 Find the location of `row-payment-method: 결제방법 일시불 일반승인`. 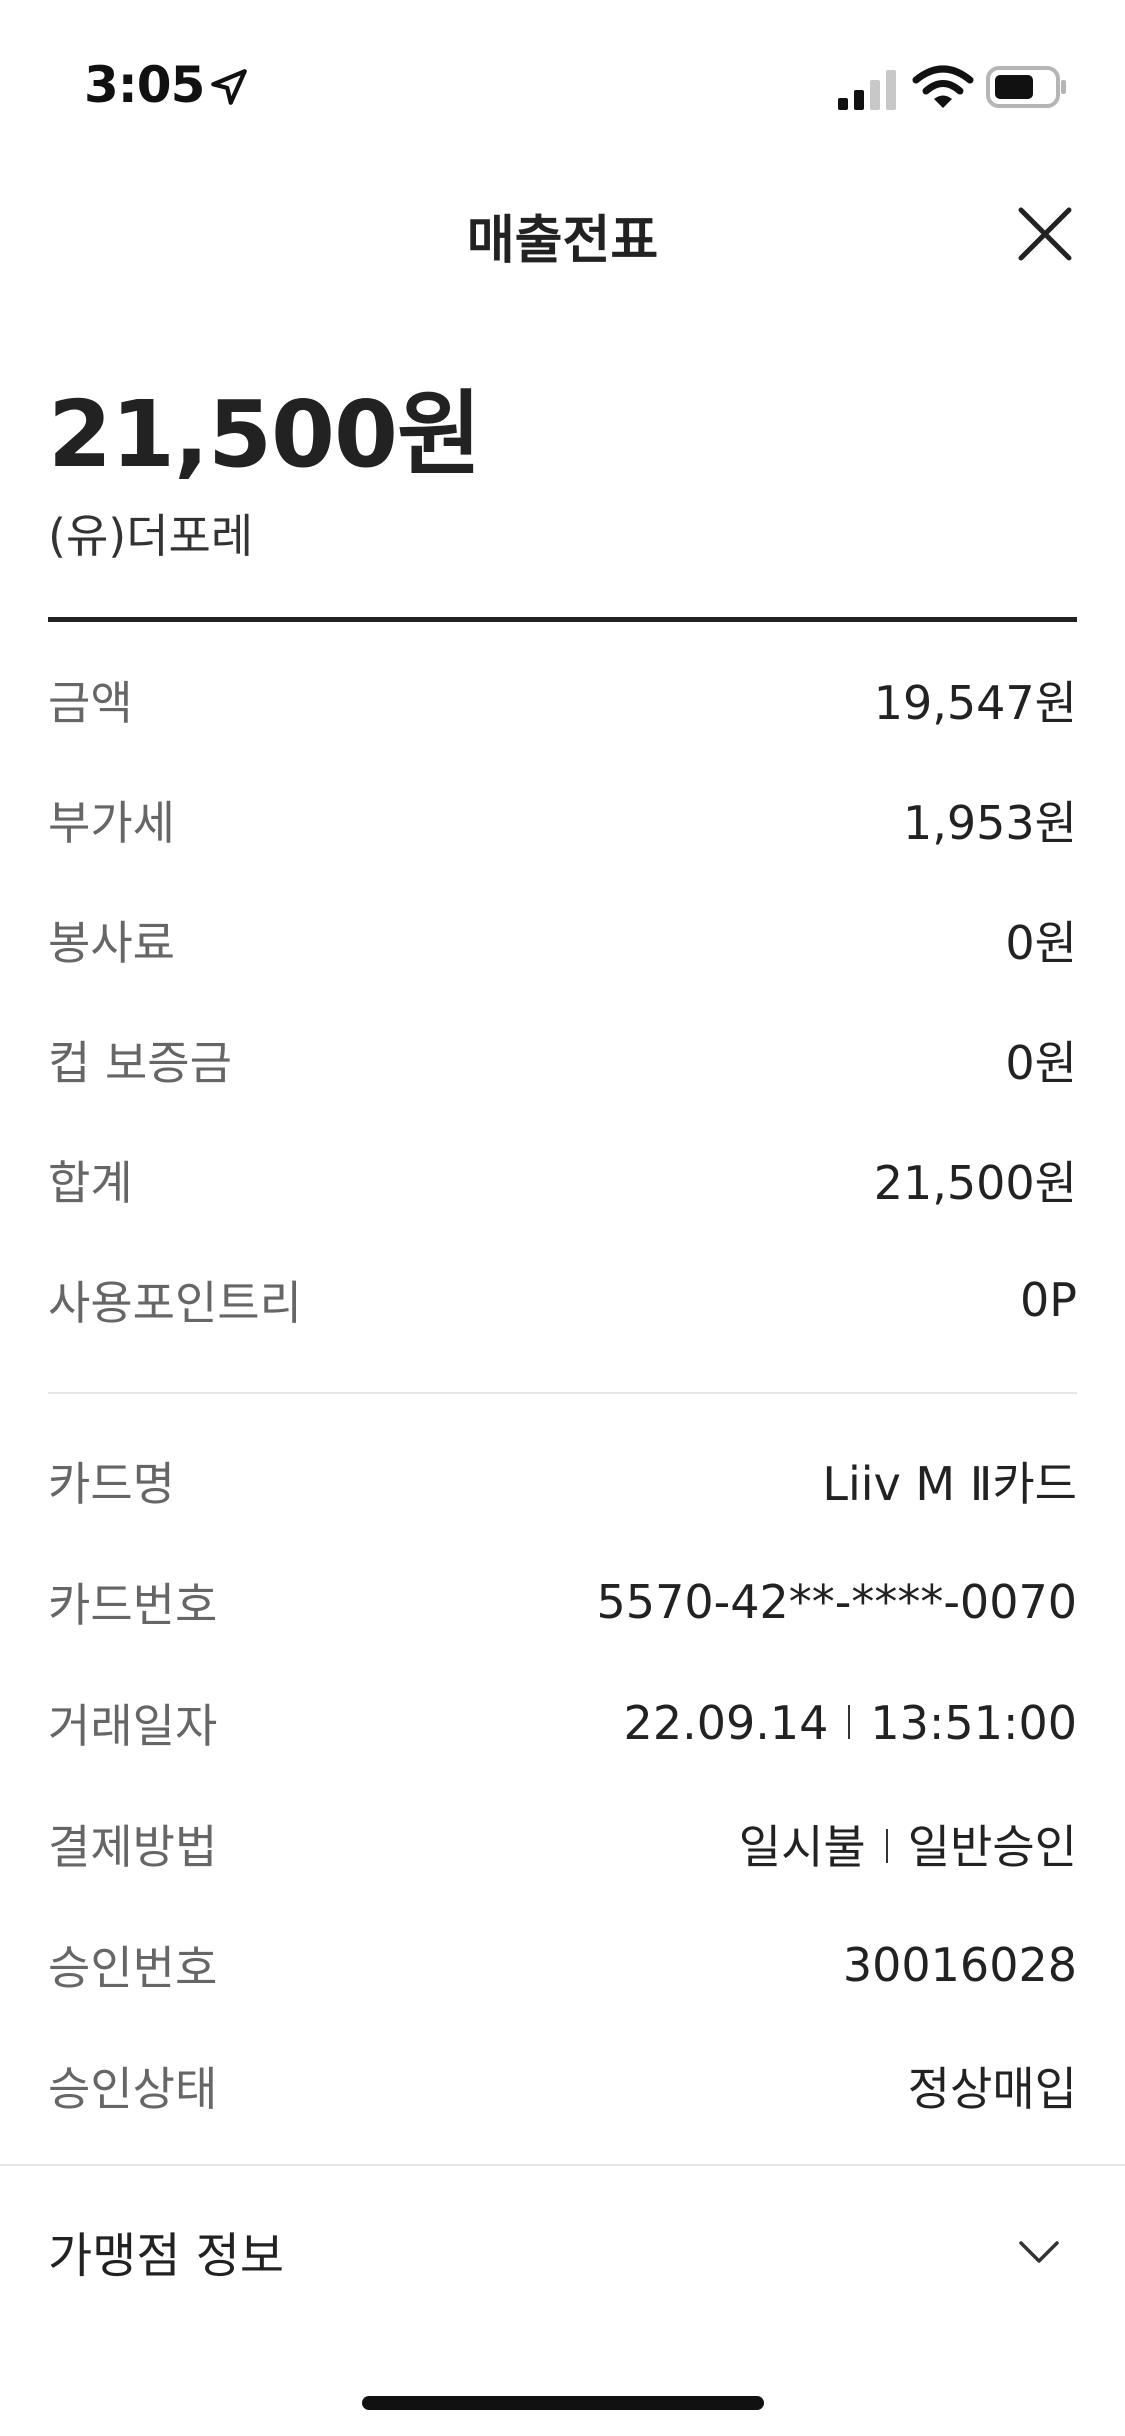

row-payment-method: 결제방법 일시불 일반승인 is located at coordinates (562, 1843).